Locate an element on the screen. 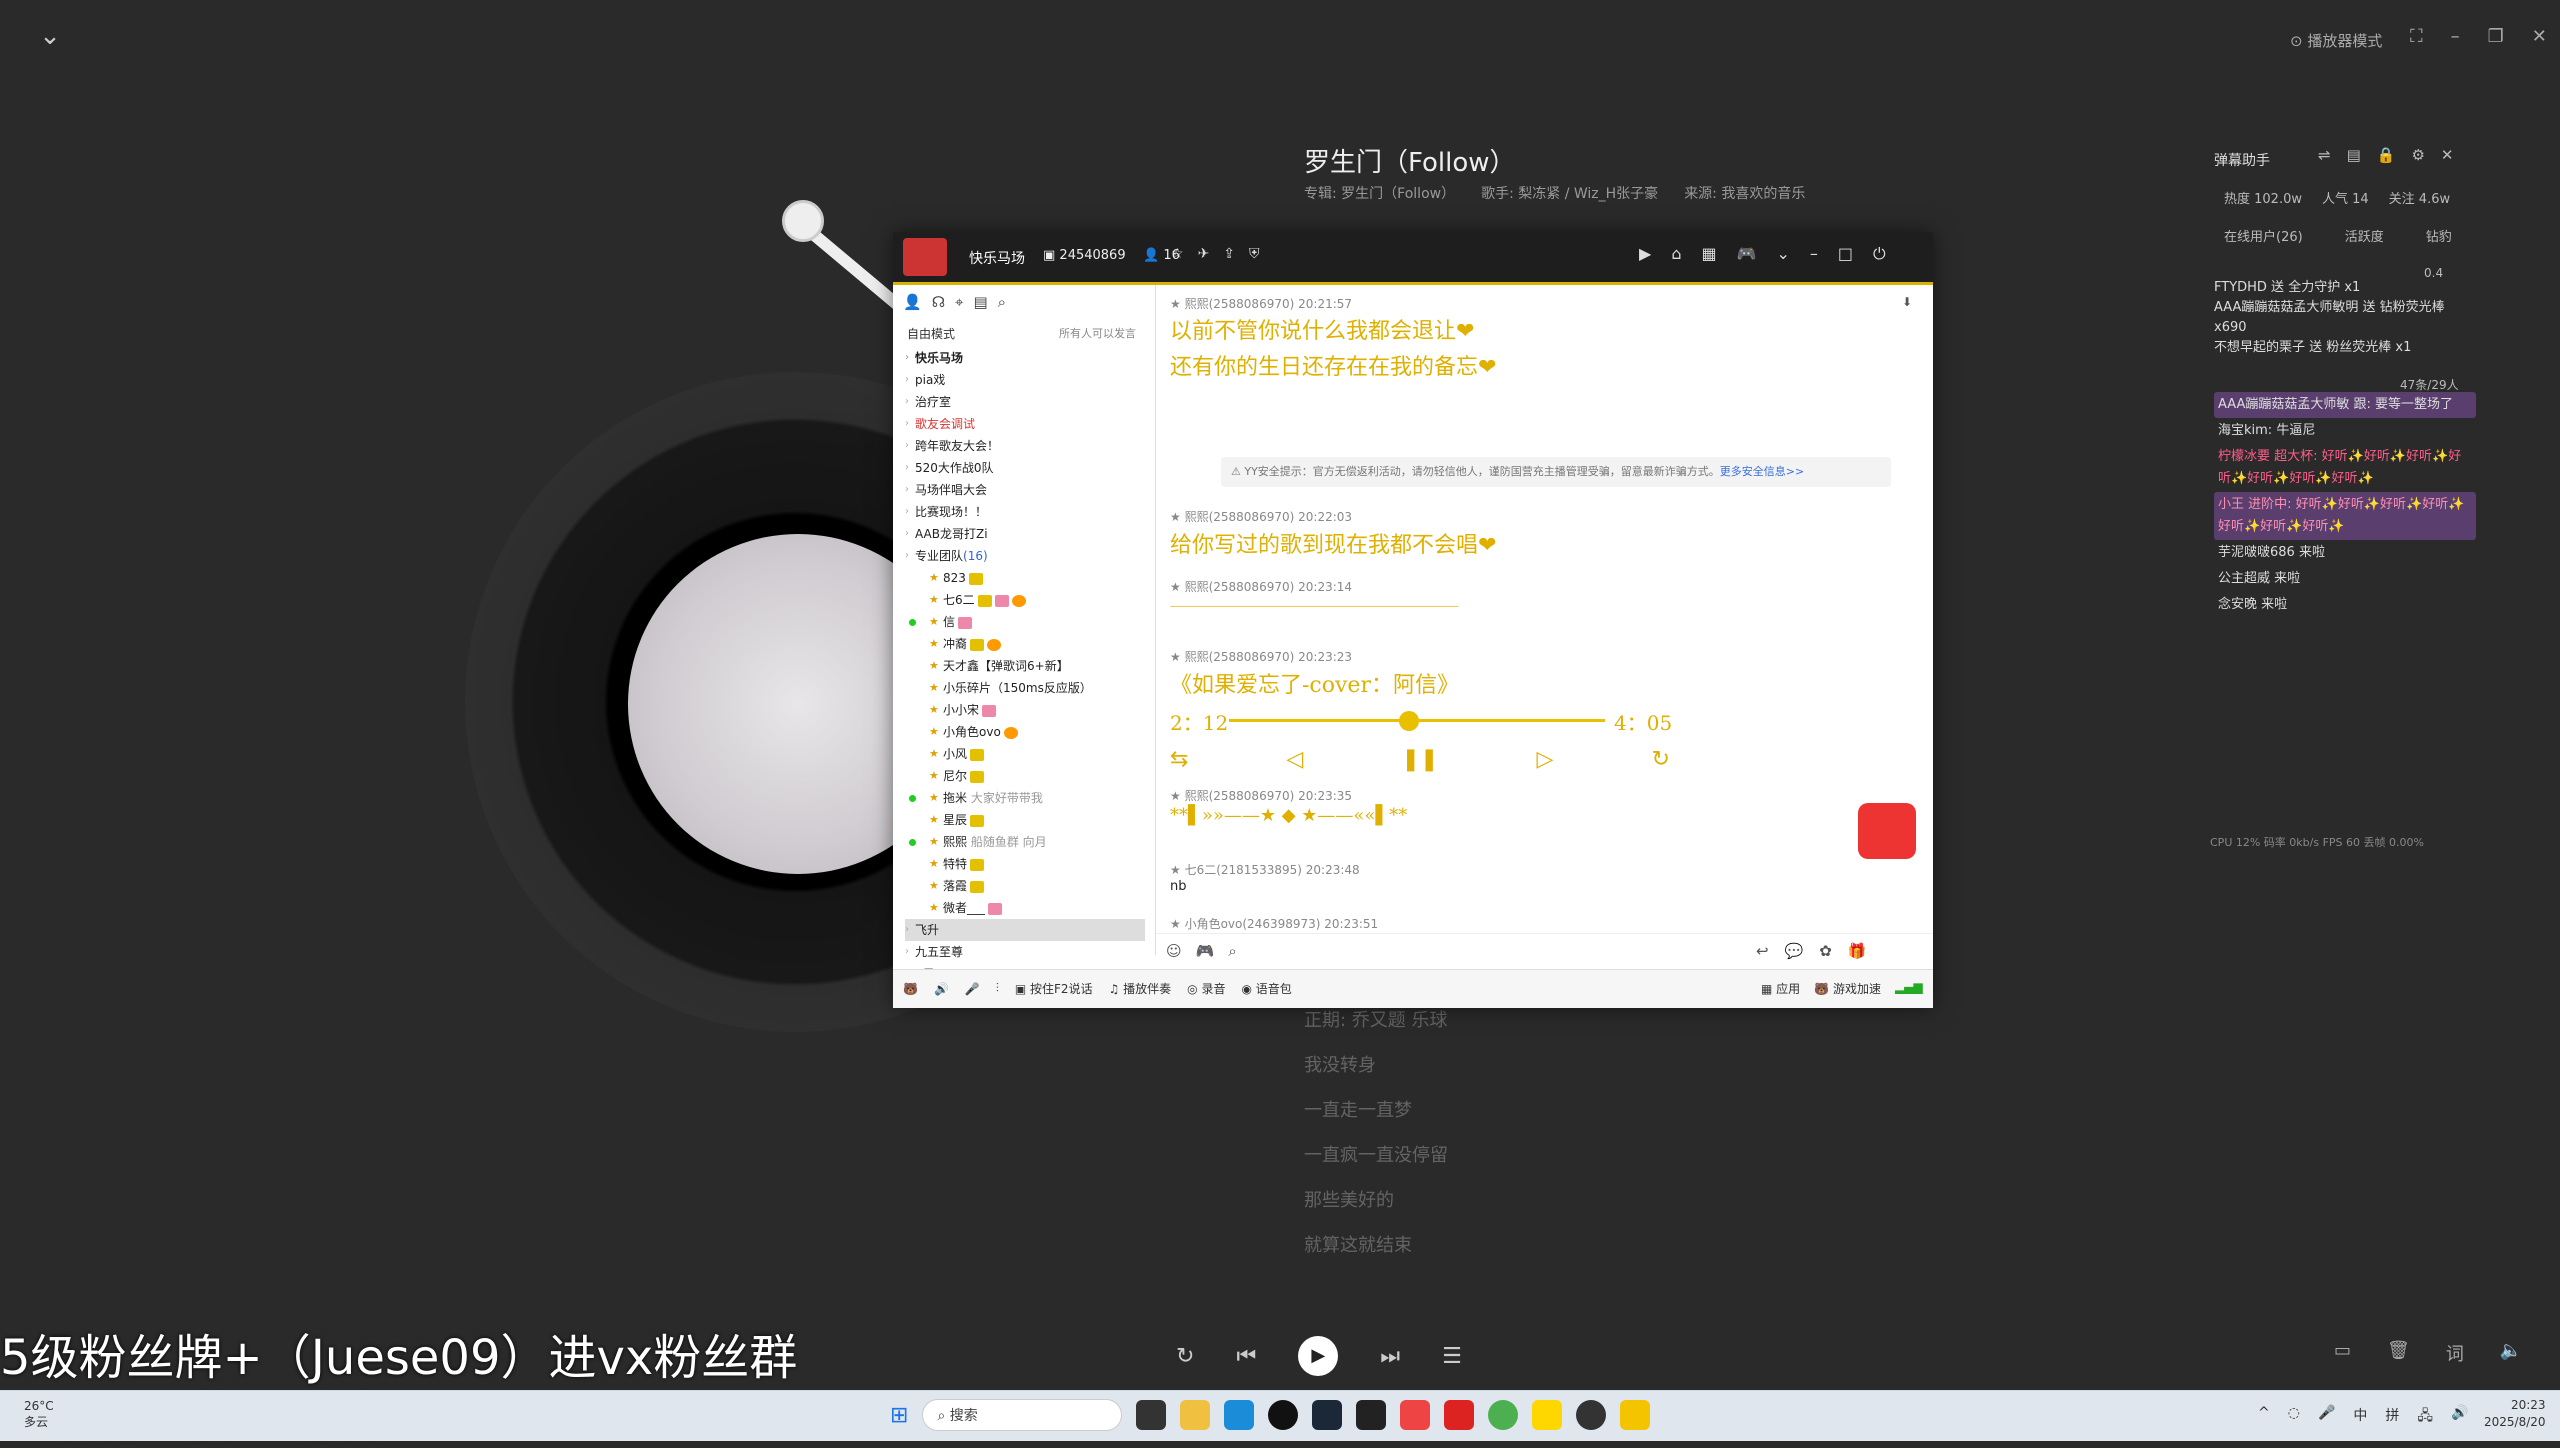 The width and height of the screenshot is (2560, 1448). previous-track-icon: ⏮ is located at coordinates (1246, 1356).